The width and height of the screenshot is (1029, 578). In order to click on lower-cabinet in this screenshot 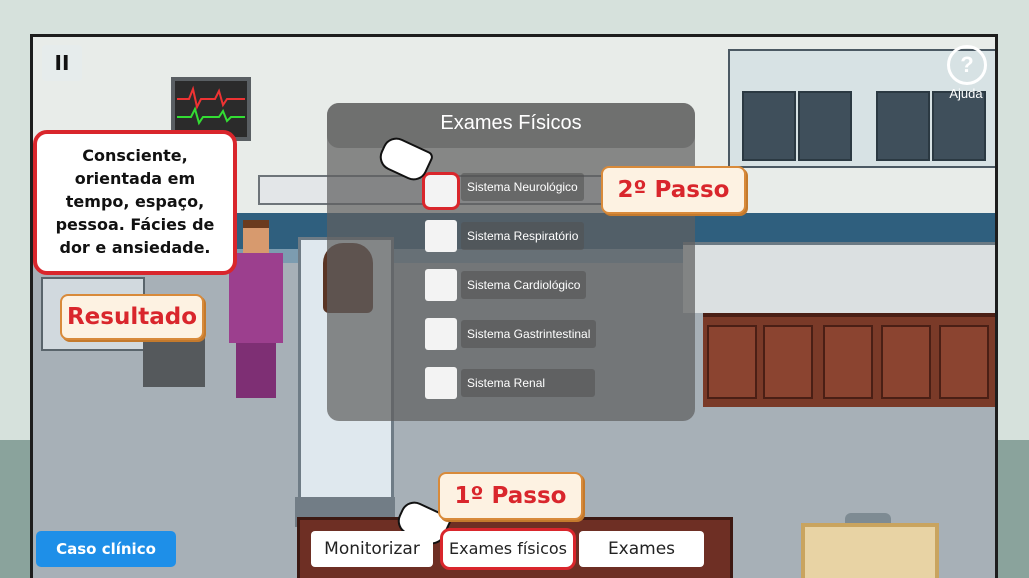, I will do `click(849, 360)`.